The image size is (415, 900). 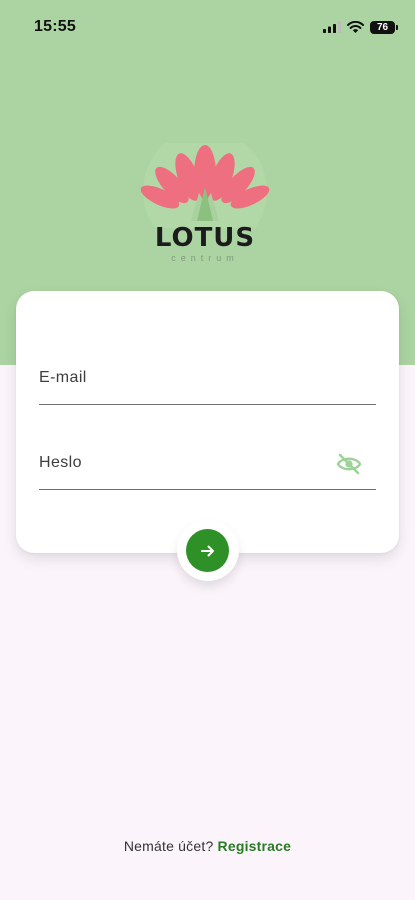 What do you see at coordinates (205, 191) in the screenshot?
I see `lotus-flower-icon` at bounding box center [205, 191].